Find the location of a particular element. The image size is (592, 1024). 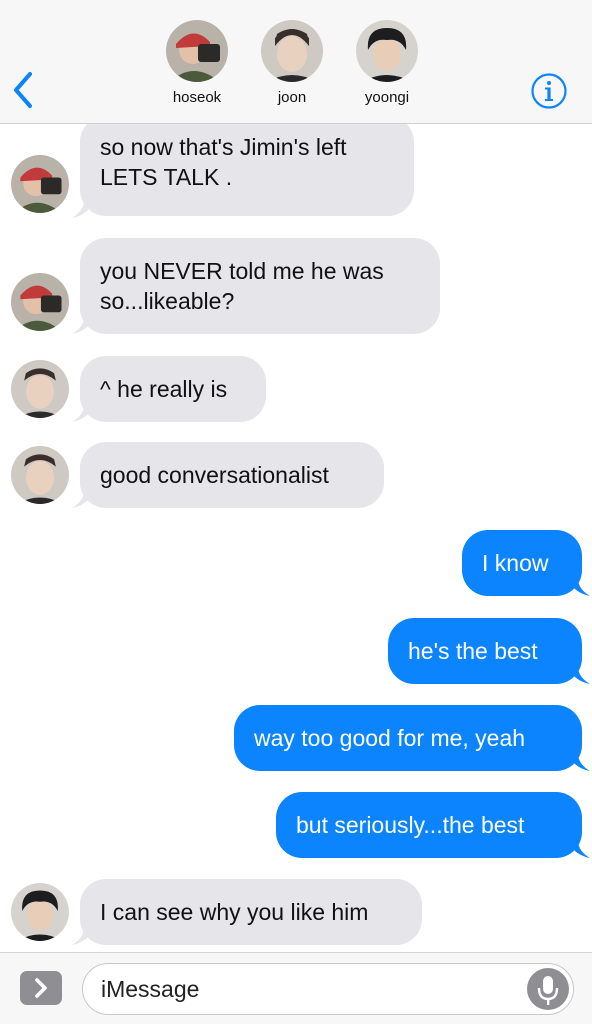

message-bubble: I can see why you like him is located at coordinates (251, 912).